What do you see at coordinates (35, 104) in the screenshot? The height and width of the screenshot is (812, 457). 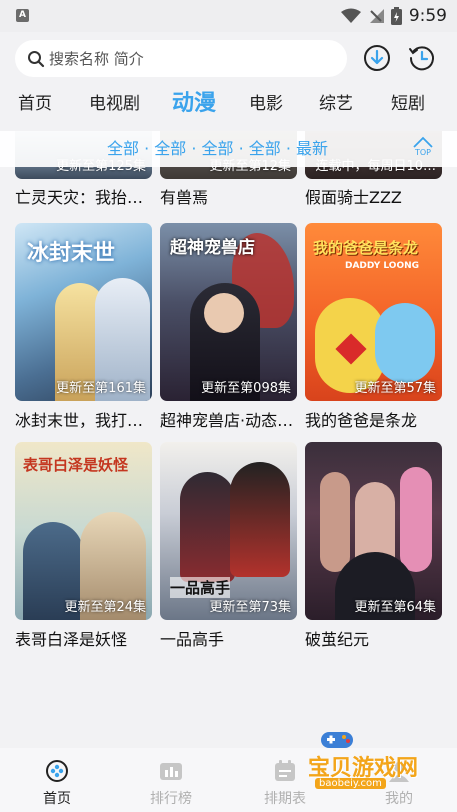 I see `tab-home: 首页` at bounding box center [35, 104].